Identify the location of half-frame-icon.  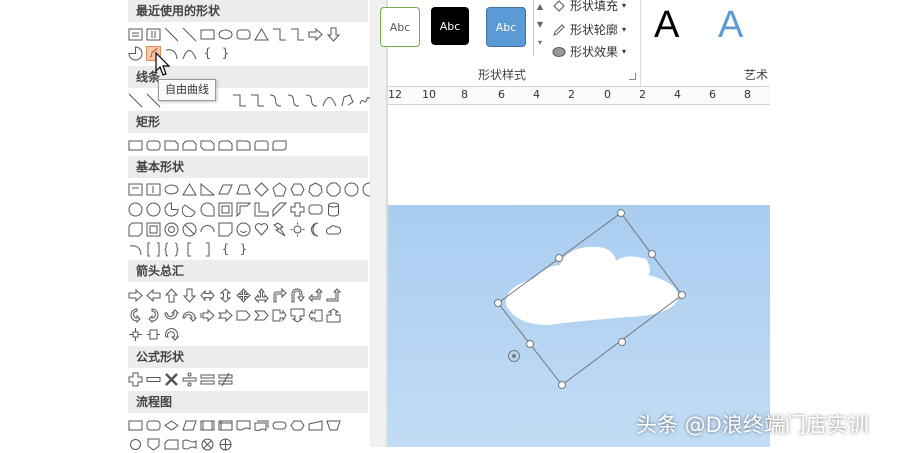
(243, 209).